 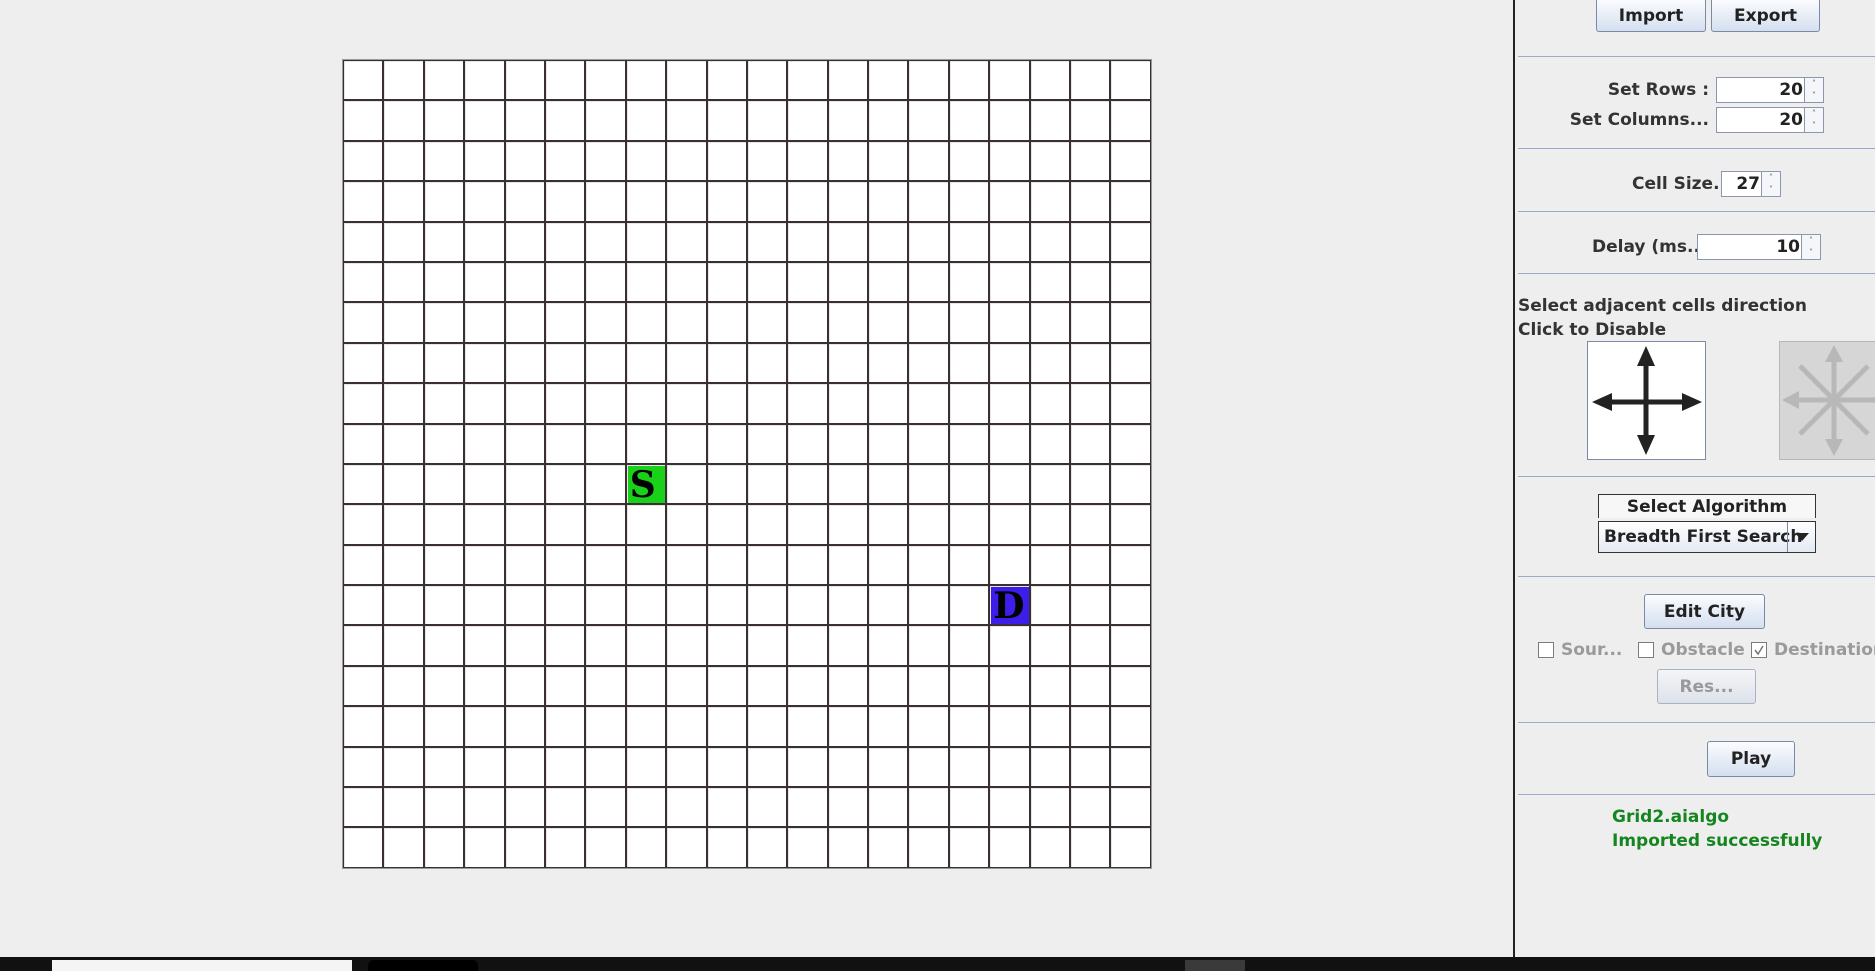 I want to click on obstacle-checkbox-box, so click(x=1646, y=650).